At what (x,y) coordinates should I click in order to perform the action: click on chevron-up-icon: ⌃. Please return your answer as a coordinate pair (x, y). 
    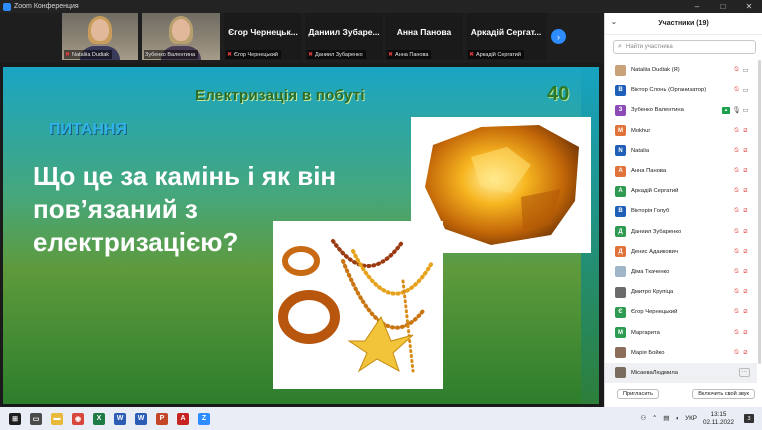
    Looking at the image, I should click on (654, 418).